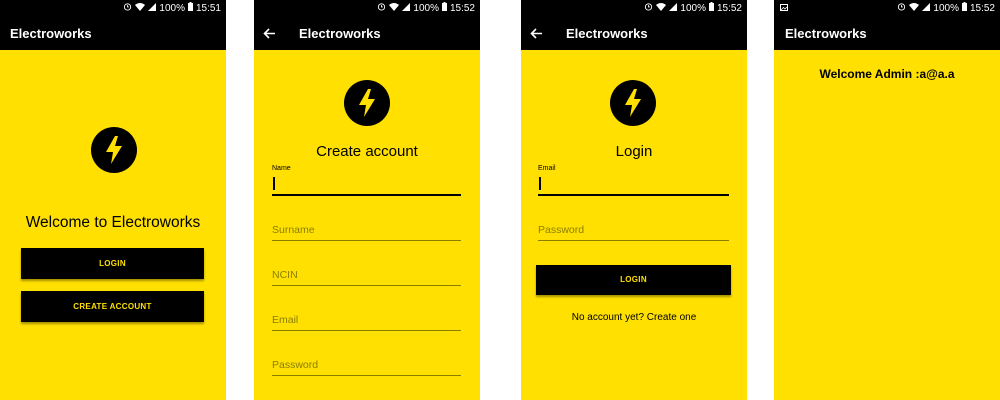  I want to click on ncin-underline, so click(366, 285).